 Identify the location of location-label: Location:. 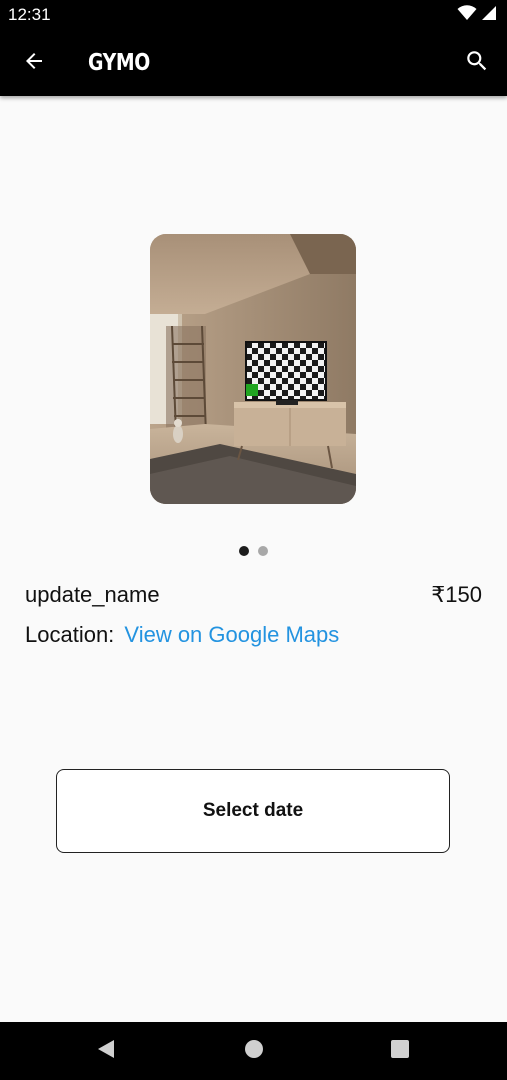
(70, 634).